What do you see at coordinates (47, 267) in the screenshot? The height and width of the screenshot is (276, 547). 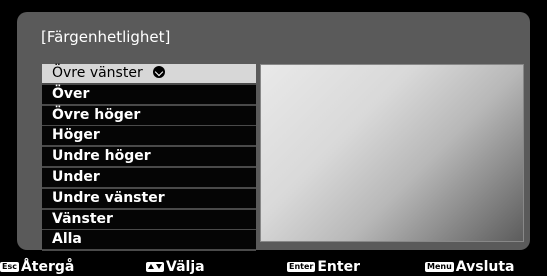 I see `back-label: Återgå` at bounding box center [47, 267].